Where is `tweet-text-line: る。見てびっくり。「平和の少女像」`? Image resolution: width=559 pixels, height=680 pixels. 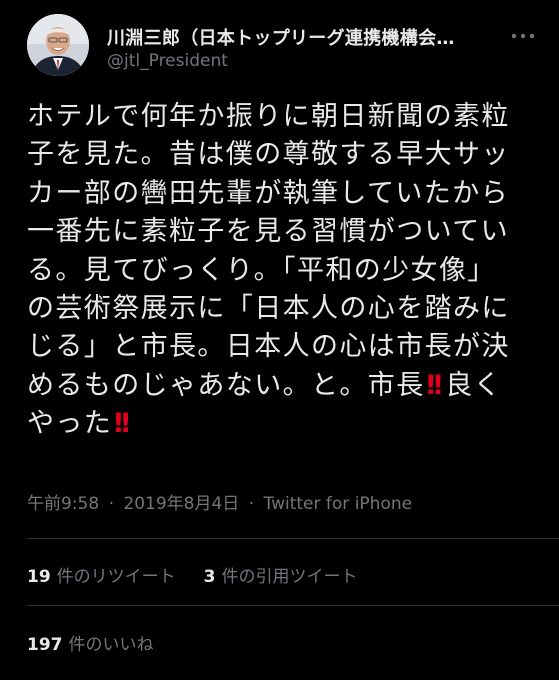
tweet-text-line: る。見てびっくり。「平和の少女像」 is located at coordinates (261, 270).